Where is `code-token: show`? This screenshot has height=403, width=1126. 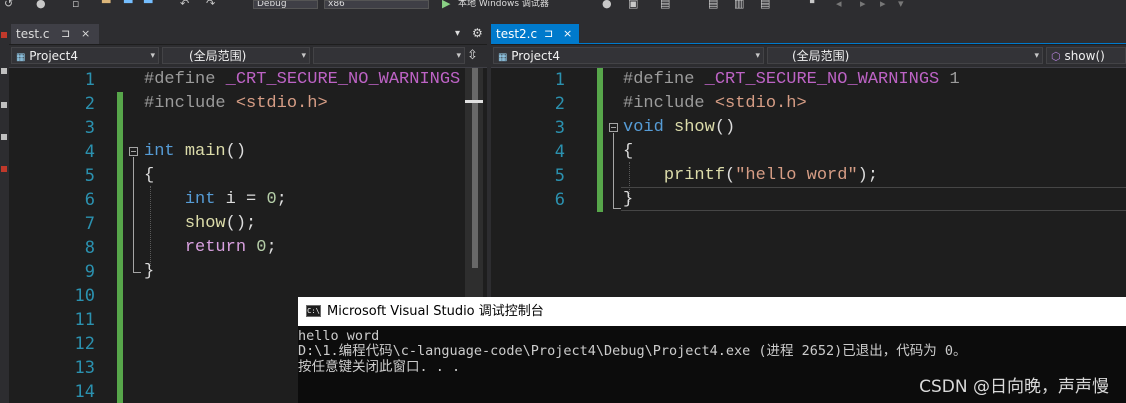 code-token: show is located at coordinates (694, 127).